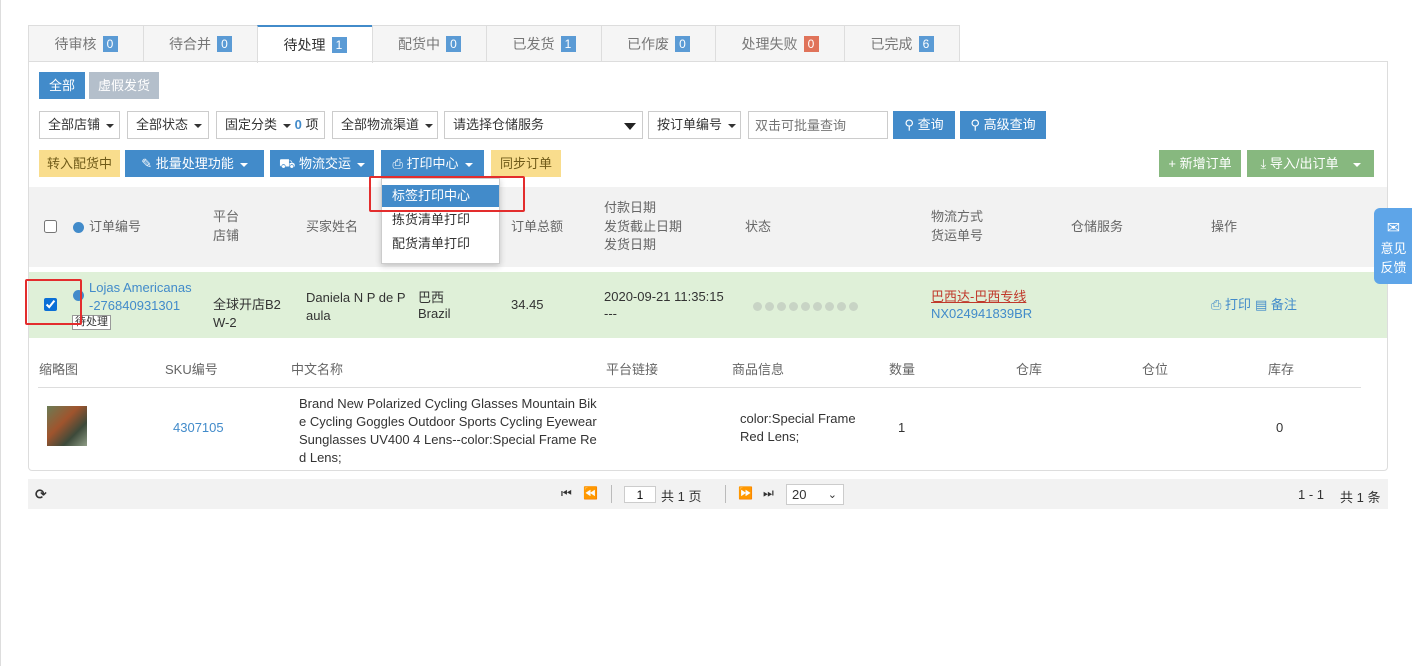 This screenshot has width=1412, height=666. What do you see at coordinates (317, 369) in the screenshot?
I see `item-col-2: 中文名称` at bounding box center [317, 369].